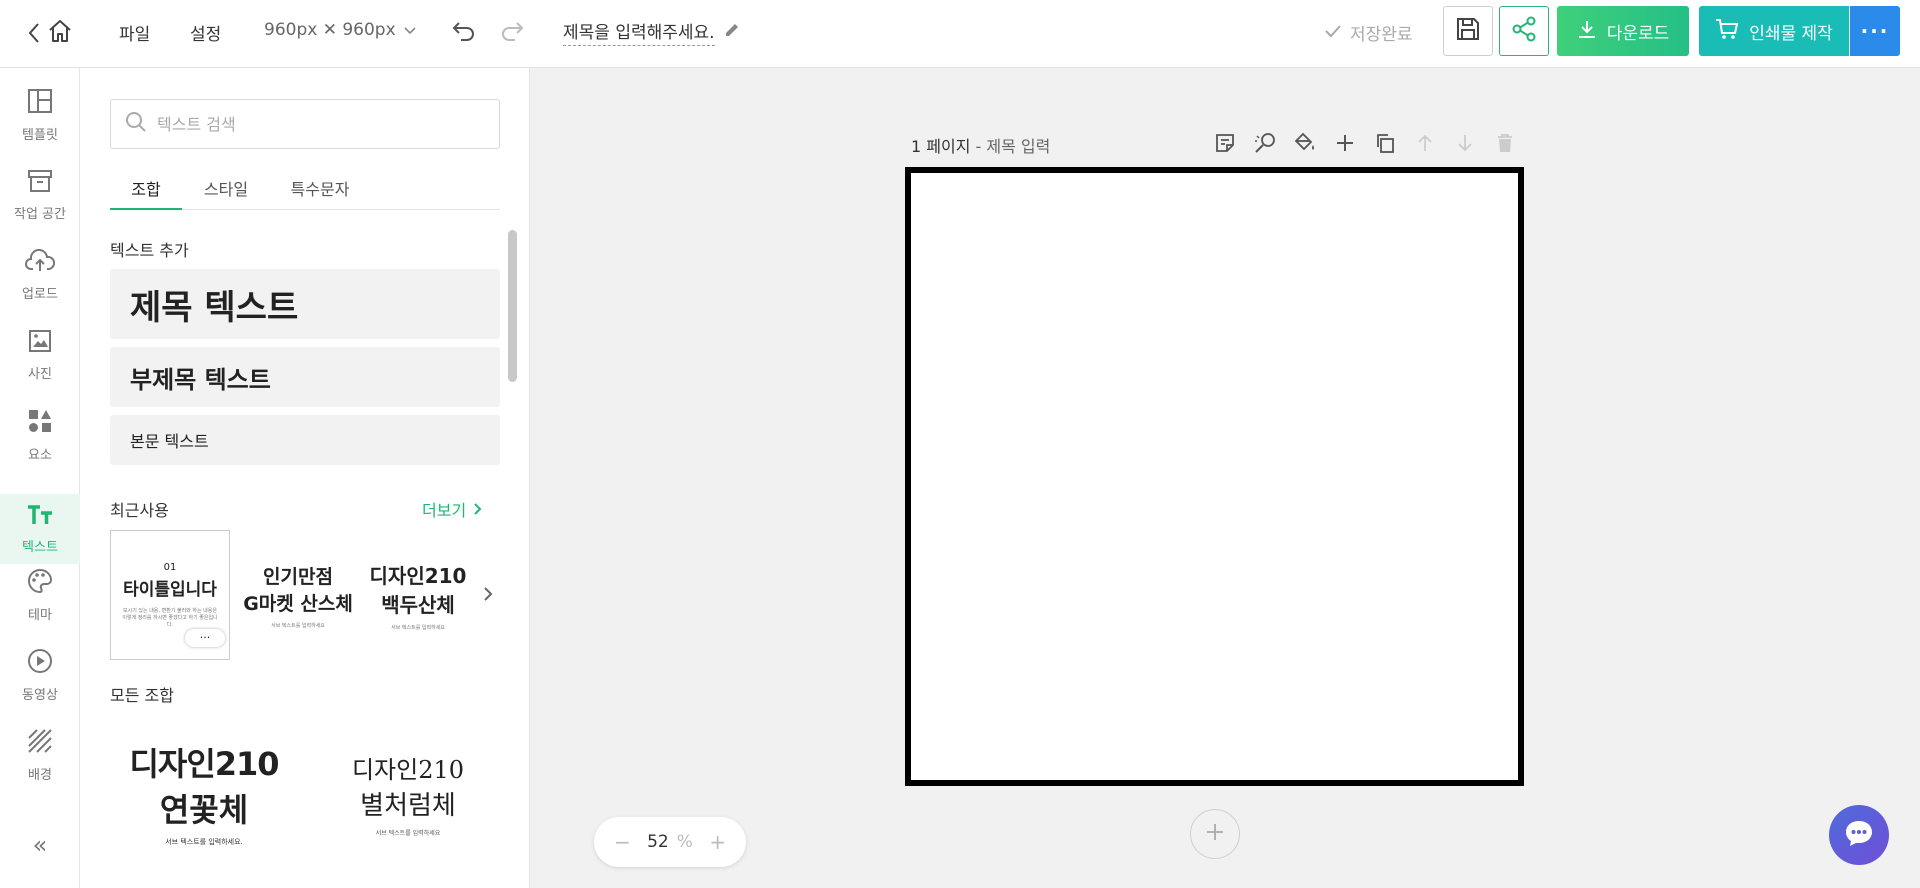 The width and height of the screenshot is (1920, 888). What do you see at coordinates (139, 510) in the screenshot?
I see `recent-title: 최근사용` at bounding box center [139, 510].